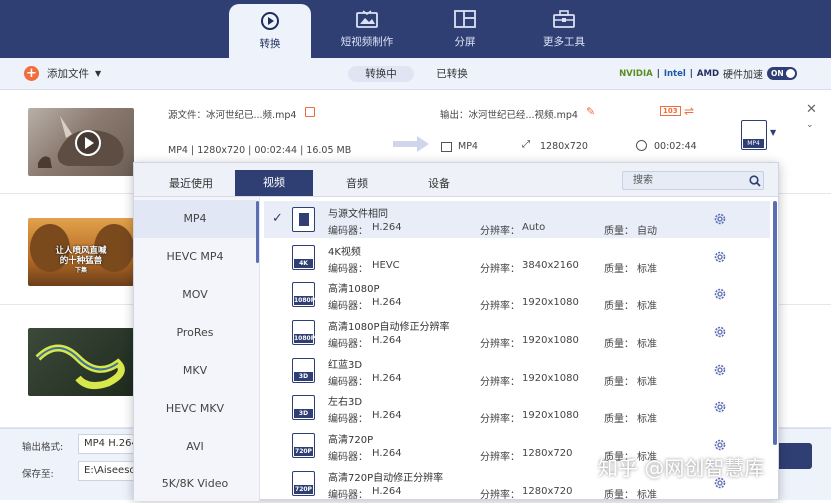 The image size is (831, 503). What do you see at coordinates (517, 257) in the screenshot?
I see `preset-row: 4K 4K视频 编码器： HEVC 分辨率： 3840x2160 质量： 标准` at bounding box center [517, 257].